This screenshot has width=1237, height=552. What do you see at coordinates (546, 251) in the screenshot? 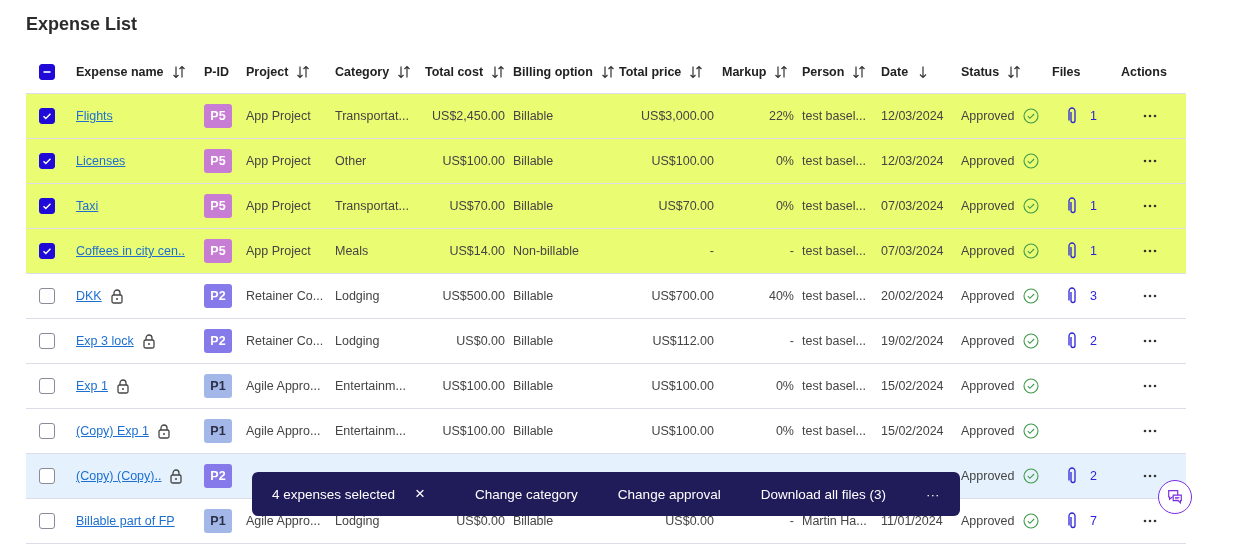
I see `billing-cell: Non-billable` at bounding box center [546, 251].